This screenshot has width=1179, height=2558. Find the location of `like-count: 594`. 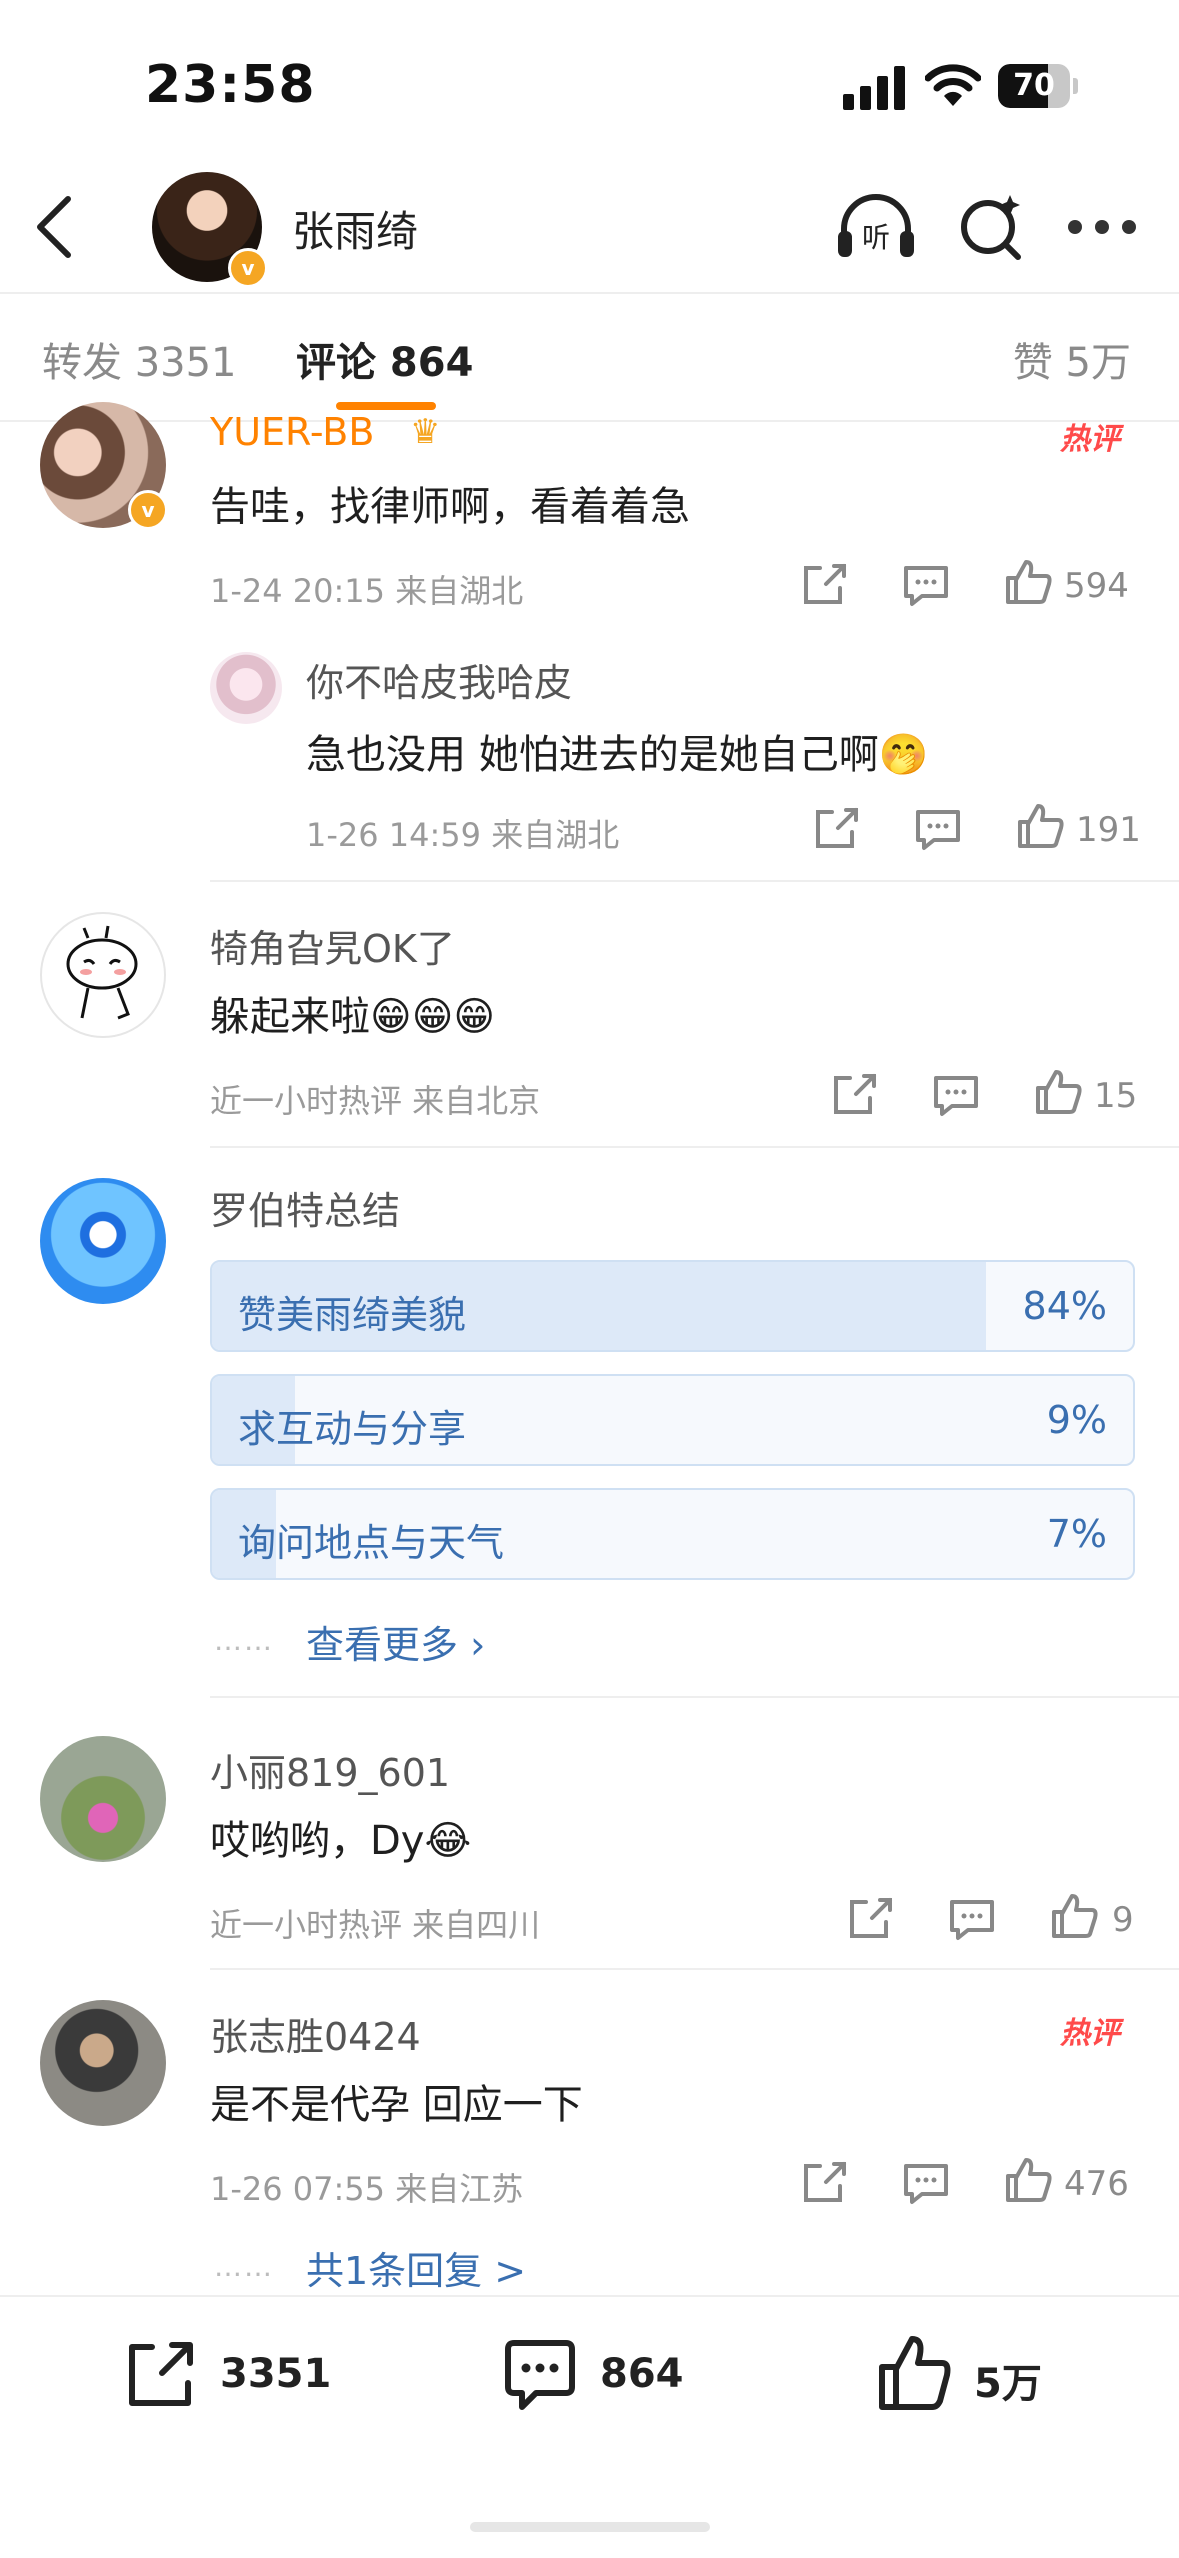

like-count: 594 is located at coordinates (1096, 586).